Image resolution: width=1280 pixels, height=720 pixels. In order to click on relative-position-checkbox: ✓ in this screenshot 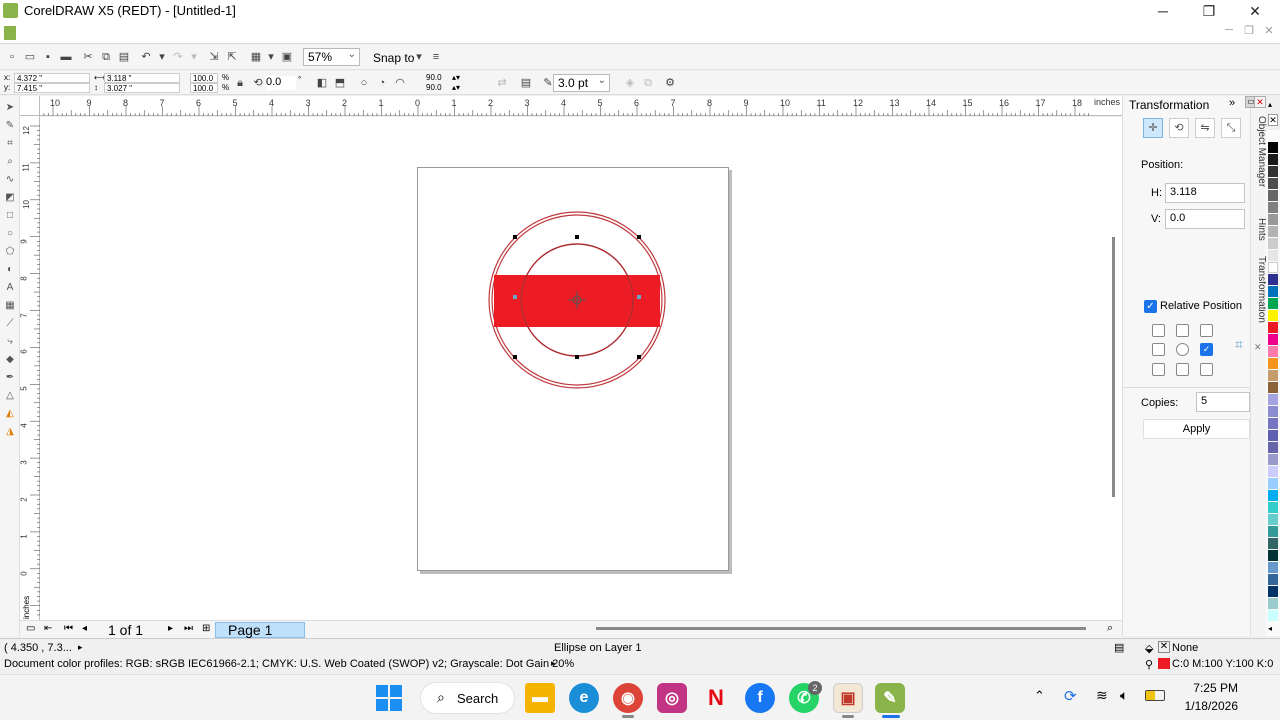, I will do `click(1150, 306)`.